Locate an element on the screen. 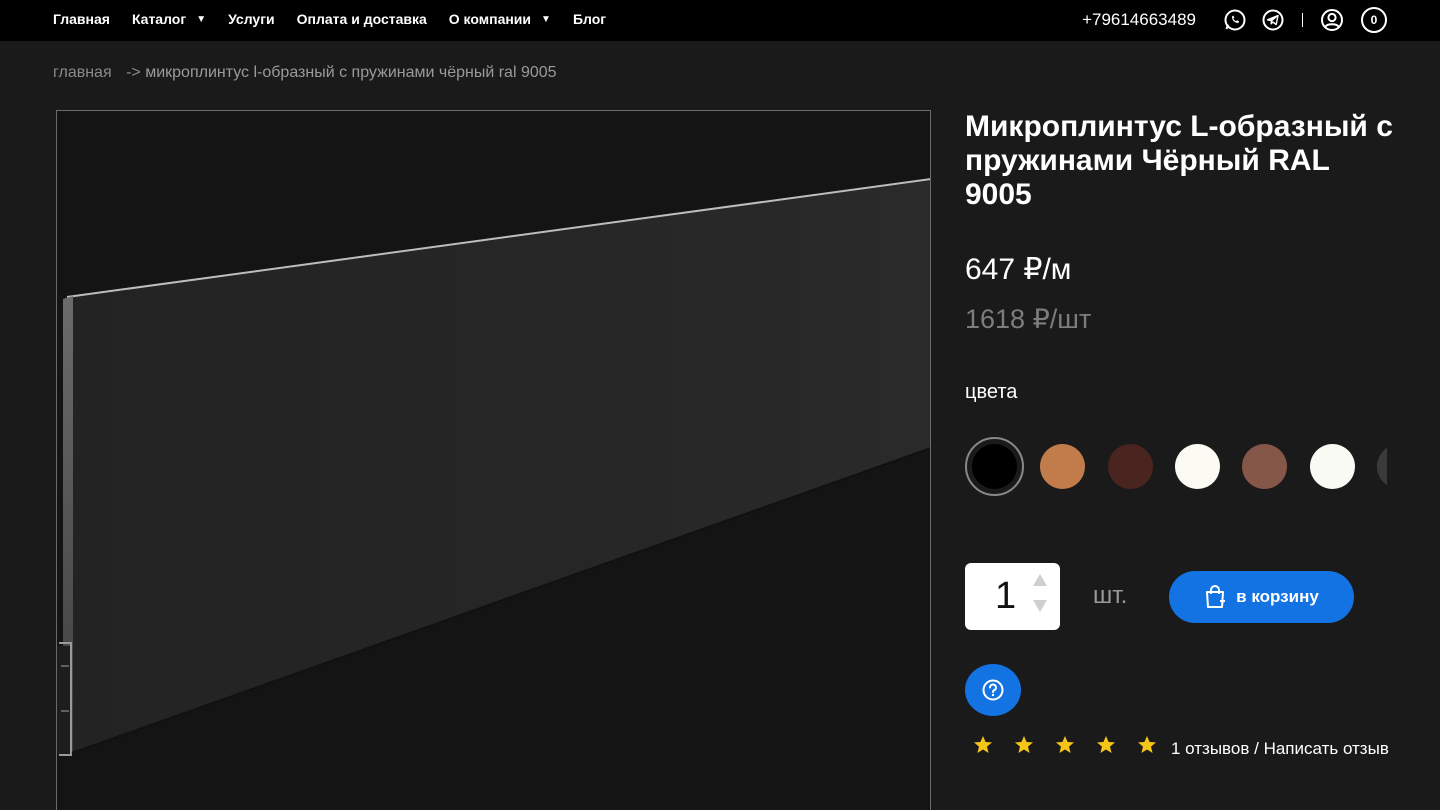 The width and height of the screenshot is (1440, 810). question-icon is located at coordinates (993, 690).